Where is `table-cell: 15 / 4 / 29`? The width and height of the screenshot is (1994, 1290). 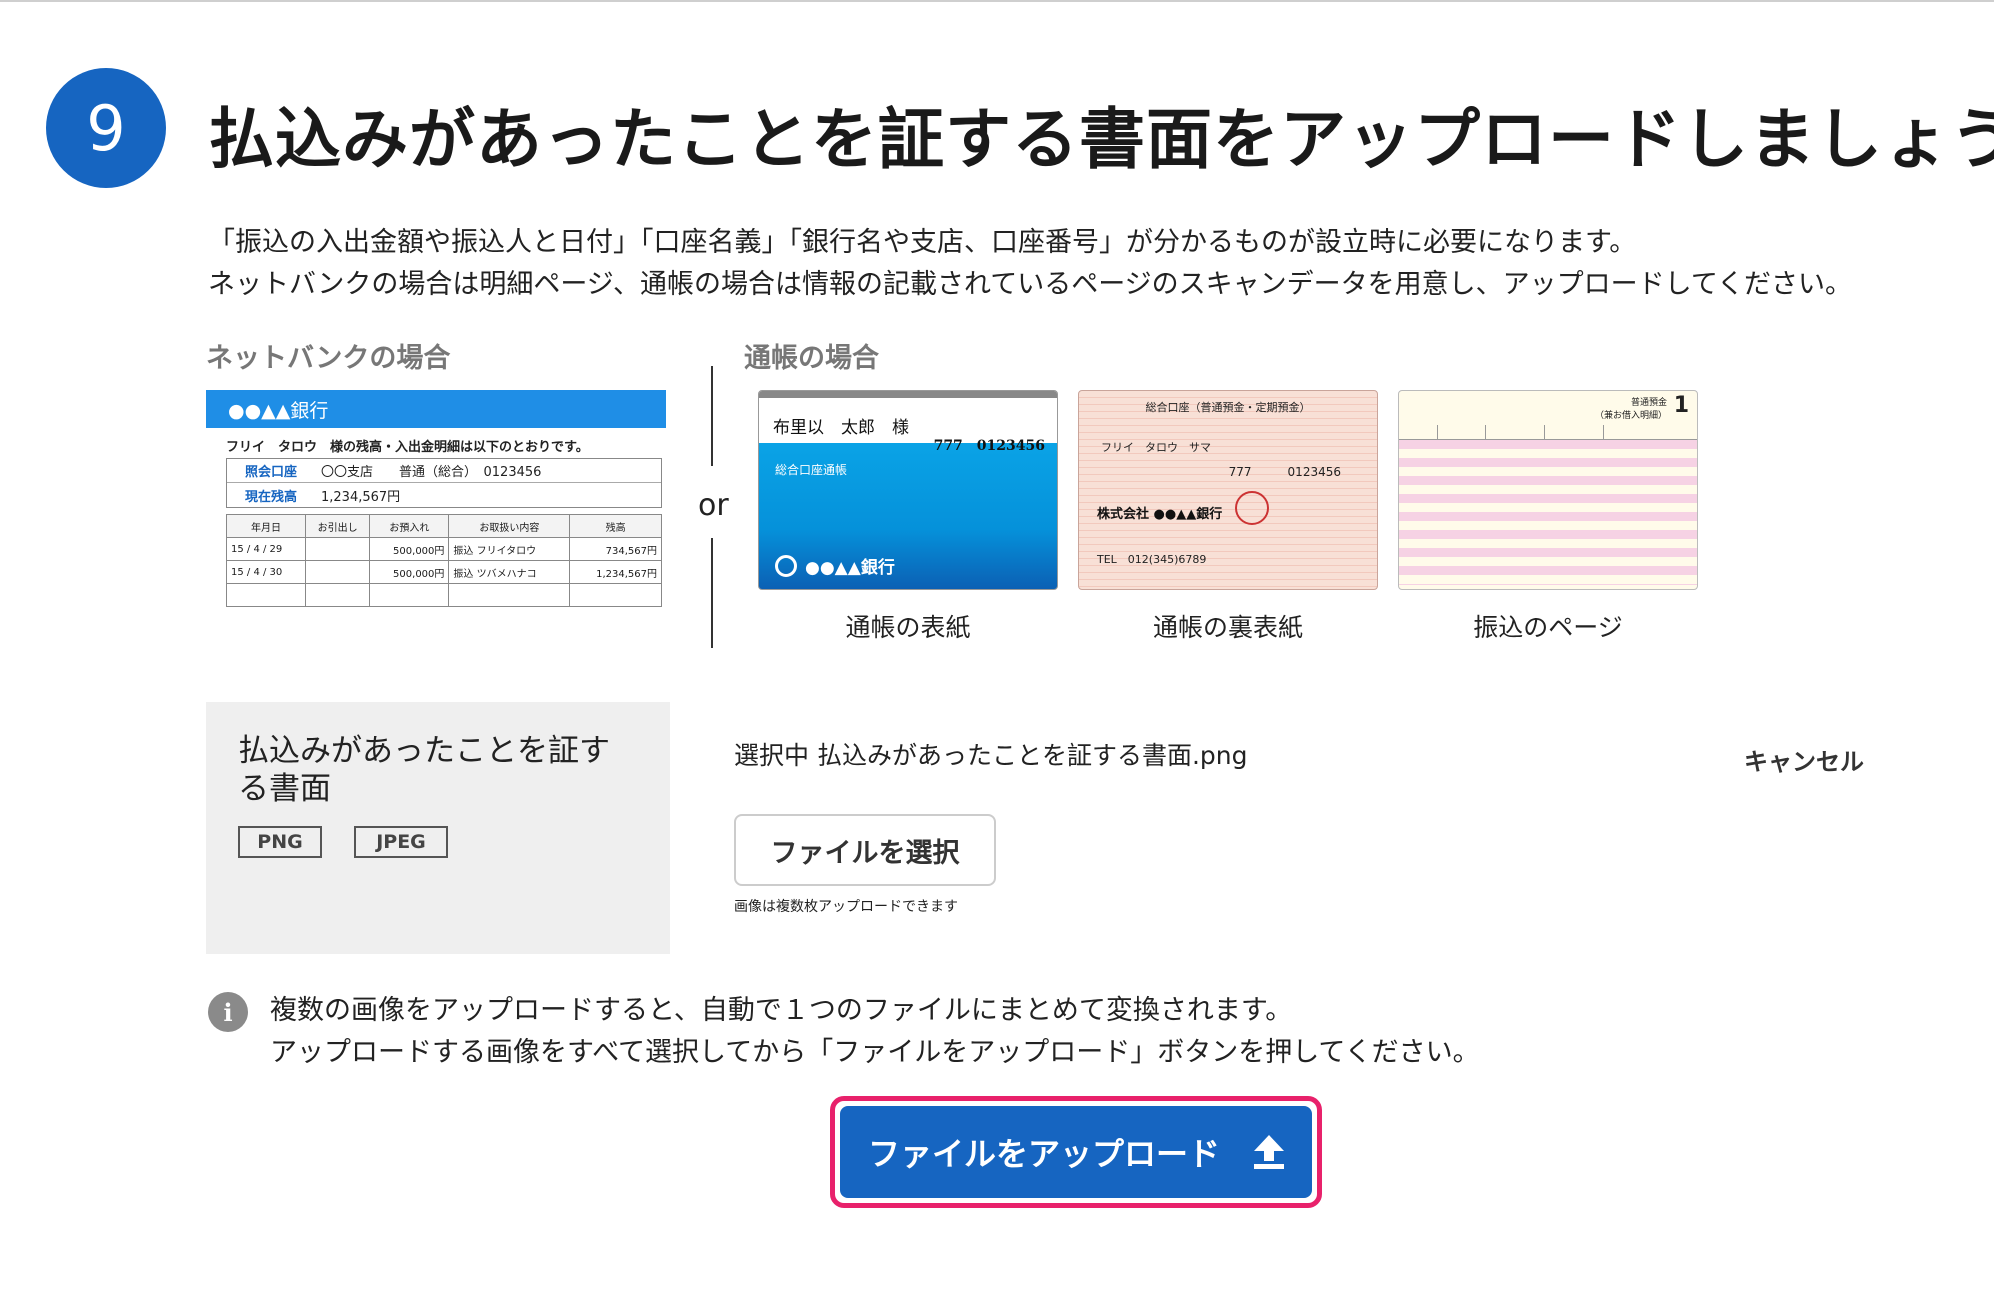 table-cell: 15 / 4 / 29 is located at coordinates (266, 549).